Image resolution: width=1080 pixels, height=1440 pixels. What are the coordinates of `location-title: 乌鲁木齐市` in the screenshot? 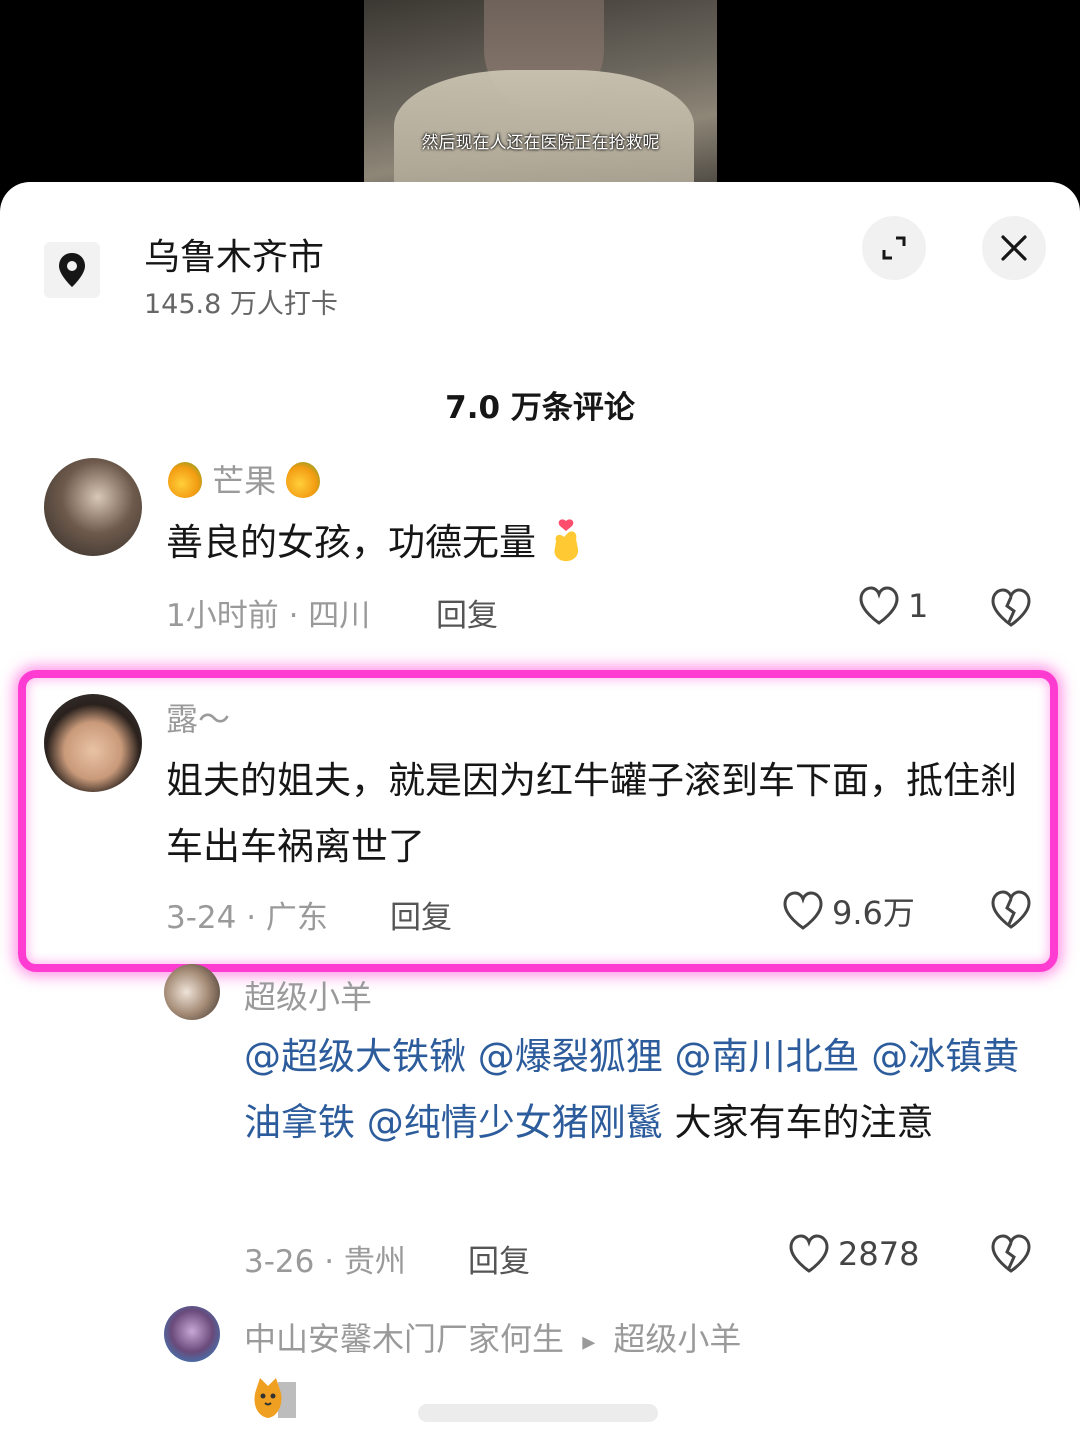 It's located at (234, 257).